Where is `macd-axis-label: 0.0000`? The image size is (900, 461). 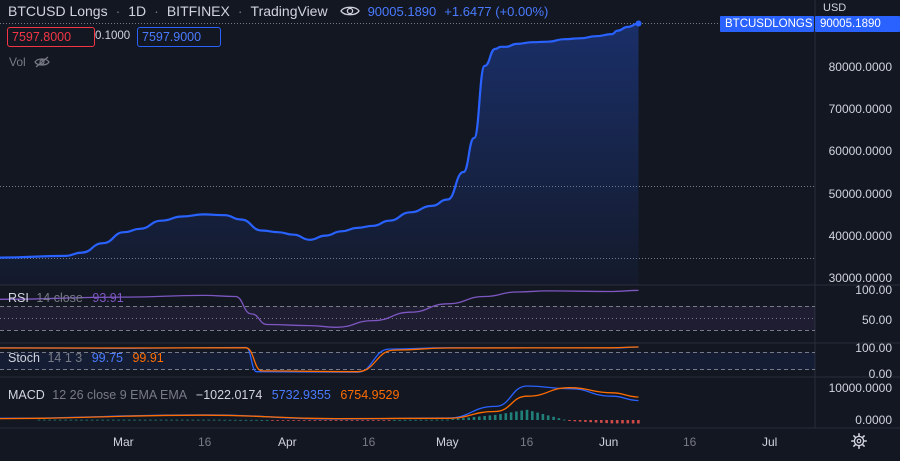
macd-axis-label: 0.0000 is located at coordinates (873, 420).